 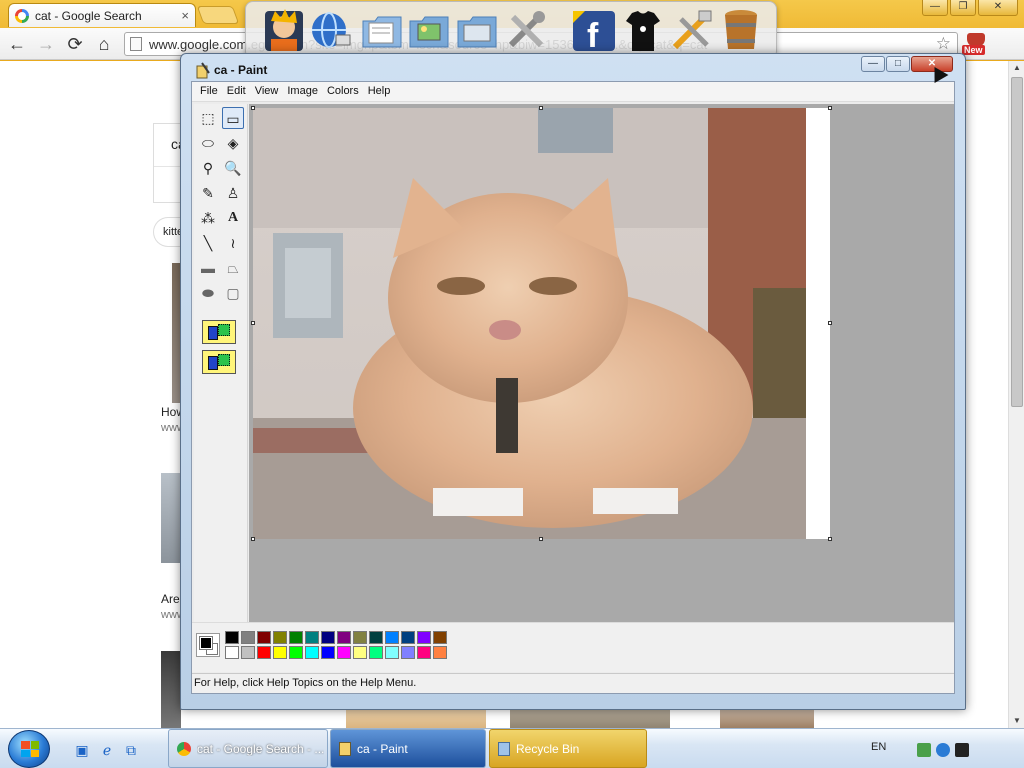 What do you see at coordinates (380, 91) in the screenshot?
I see `menu-help: Help` at bounding box center [380, 91].